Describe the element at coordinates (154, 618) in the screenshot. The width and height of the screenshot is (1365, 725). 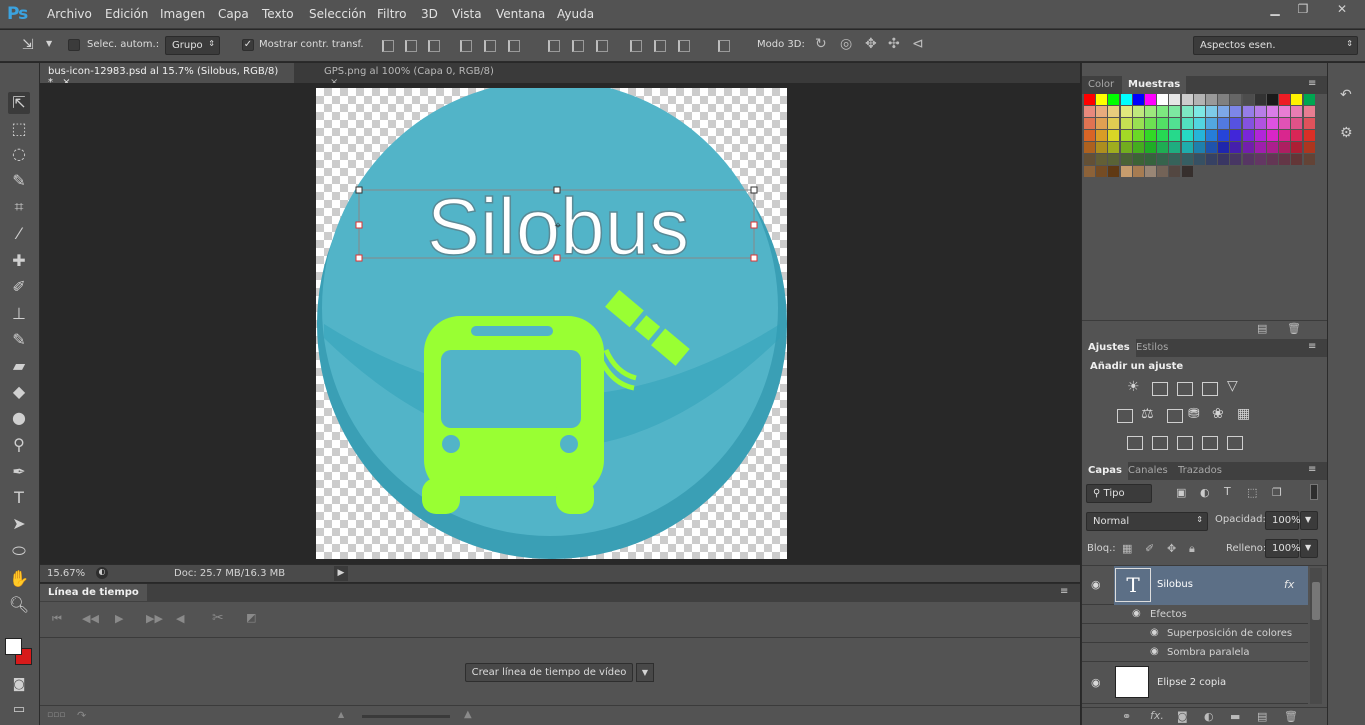
I see `next-frame-icon: ▶▶` at that location.